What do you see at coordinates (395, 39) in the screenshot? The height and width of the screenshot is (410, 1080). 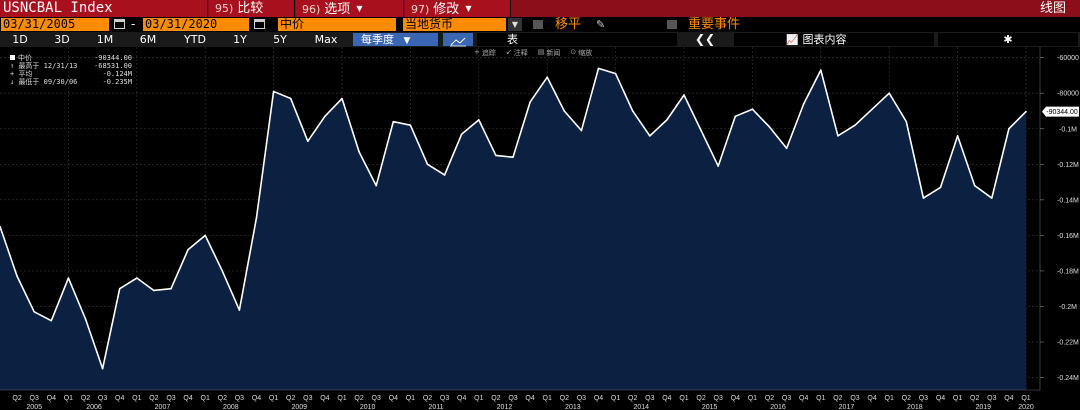 I see `frequency-select: 每季度 ▼` at bounding box center [395, 39].